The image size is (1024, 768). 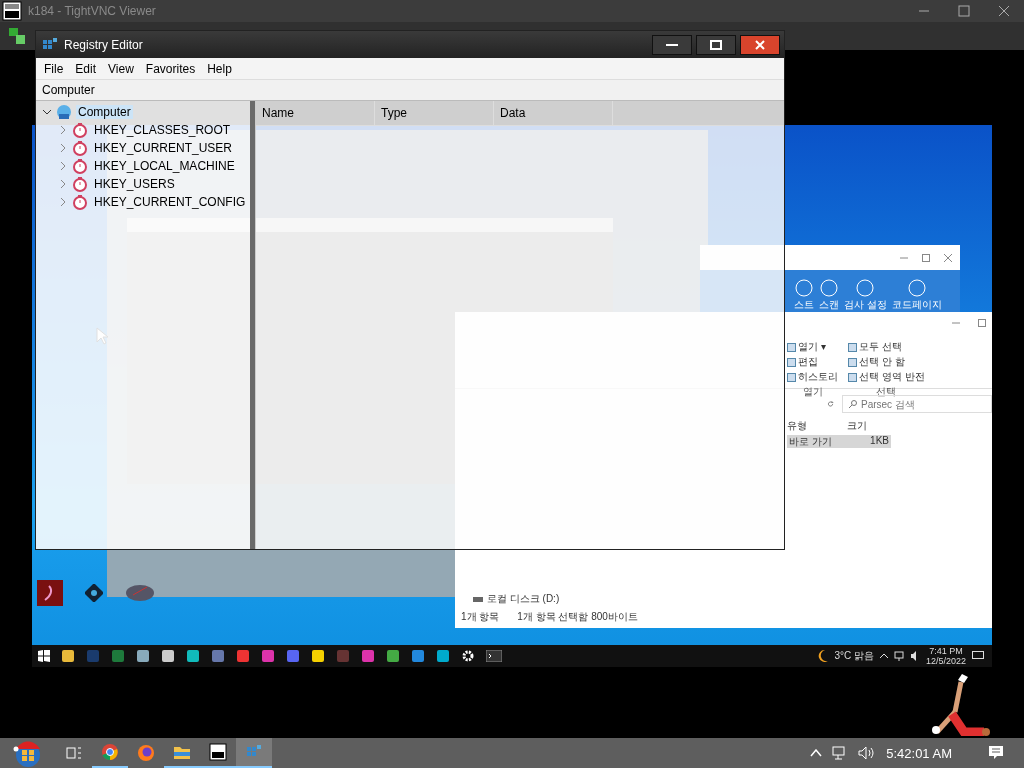 I want to click on connection-icon, so click(x=17, y=36).